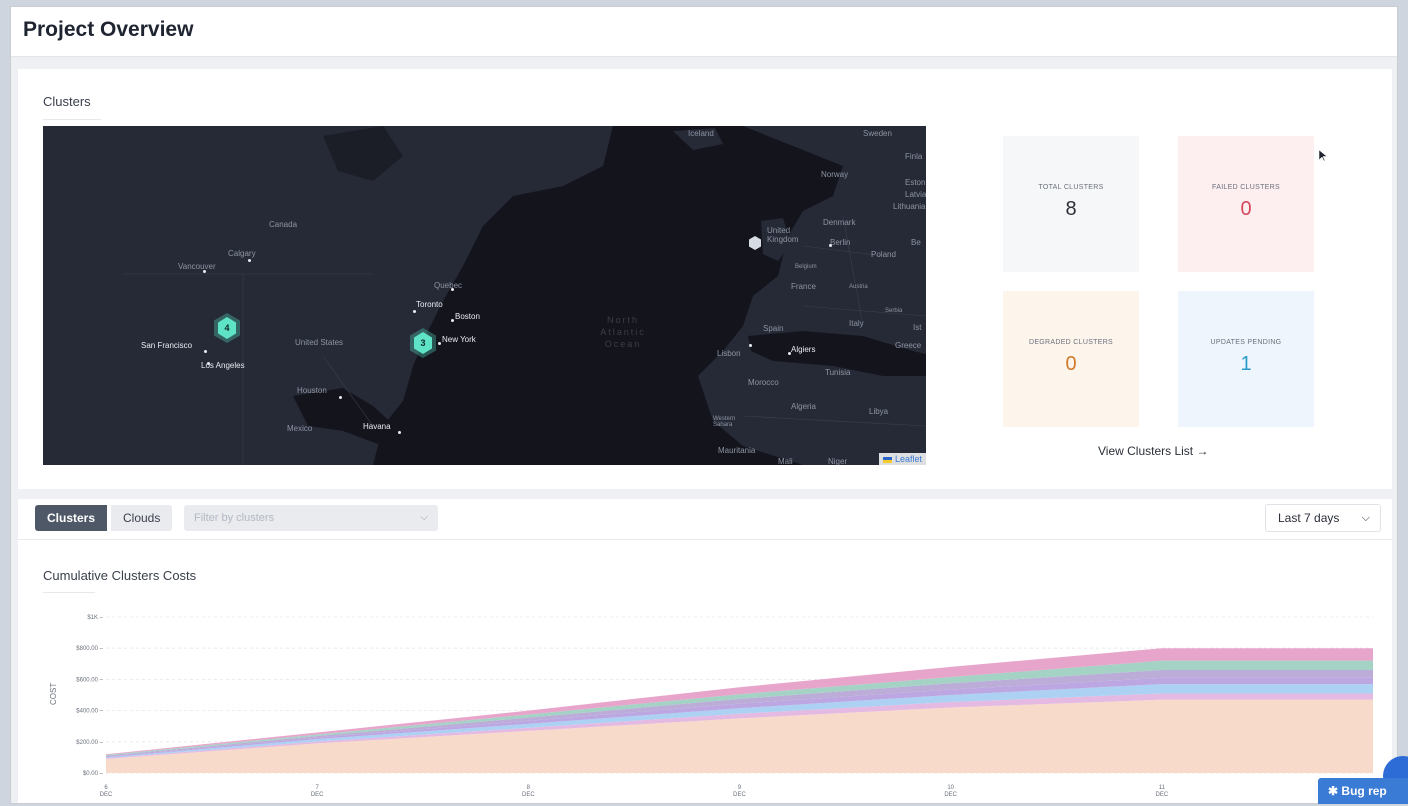  Describe the element at coordinates (806, 267) in the screenshot. I see `map-label-belgium: Belgium` at that location.